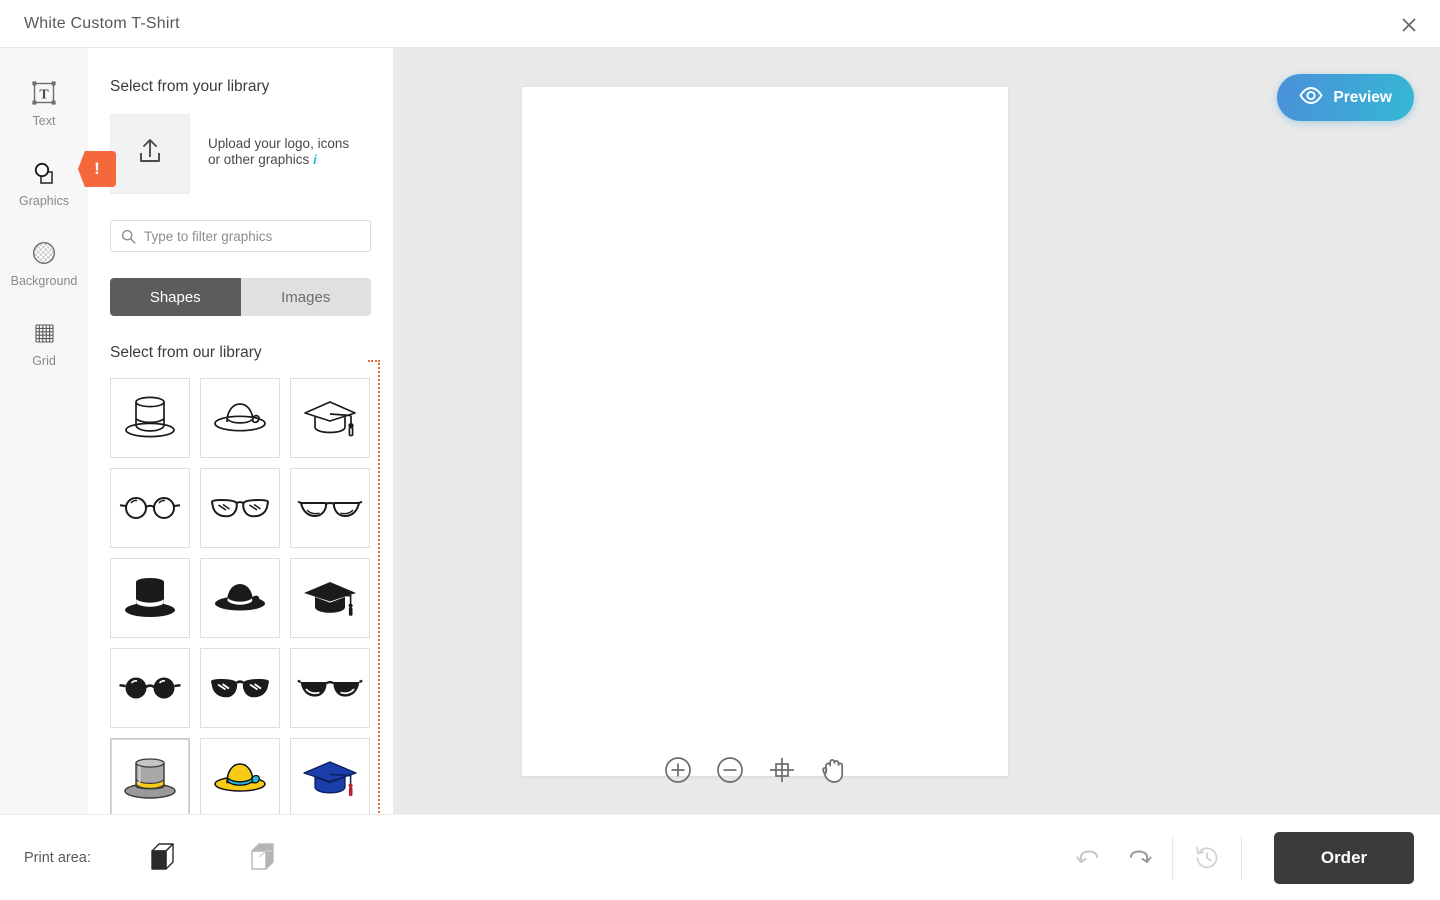  Describe the element at coordinates (1253, 857) in the screenshot. I see `bottom-toolbar-right: Order` at that location.